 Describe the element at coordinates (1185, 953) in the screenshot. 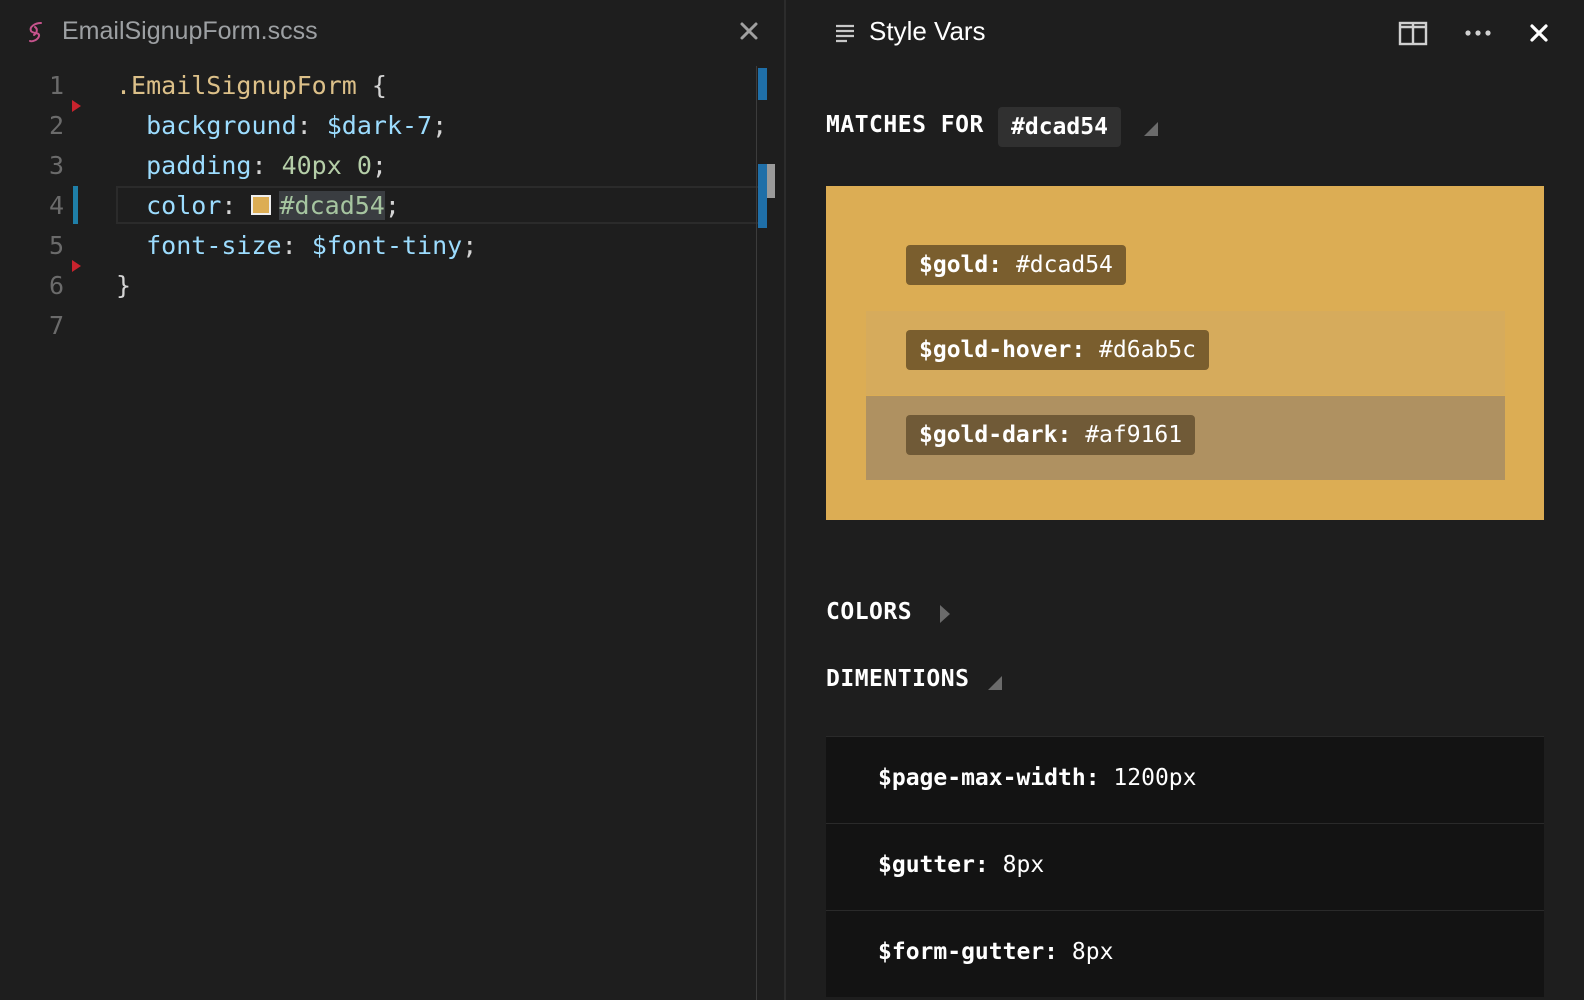

I see `dimension-row: $form-gutter: 8px` at that location.